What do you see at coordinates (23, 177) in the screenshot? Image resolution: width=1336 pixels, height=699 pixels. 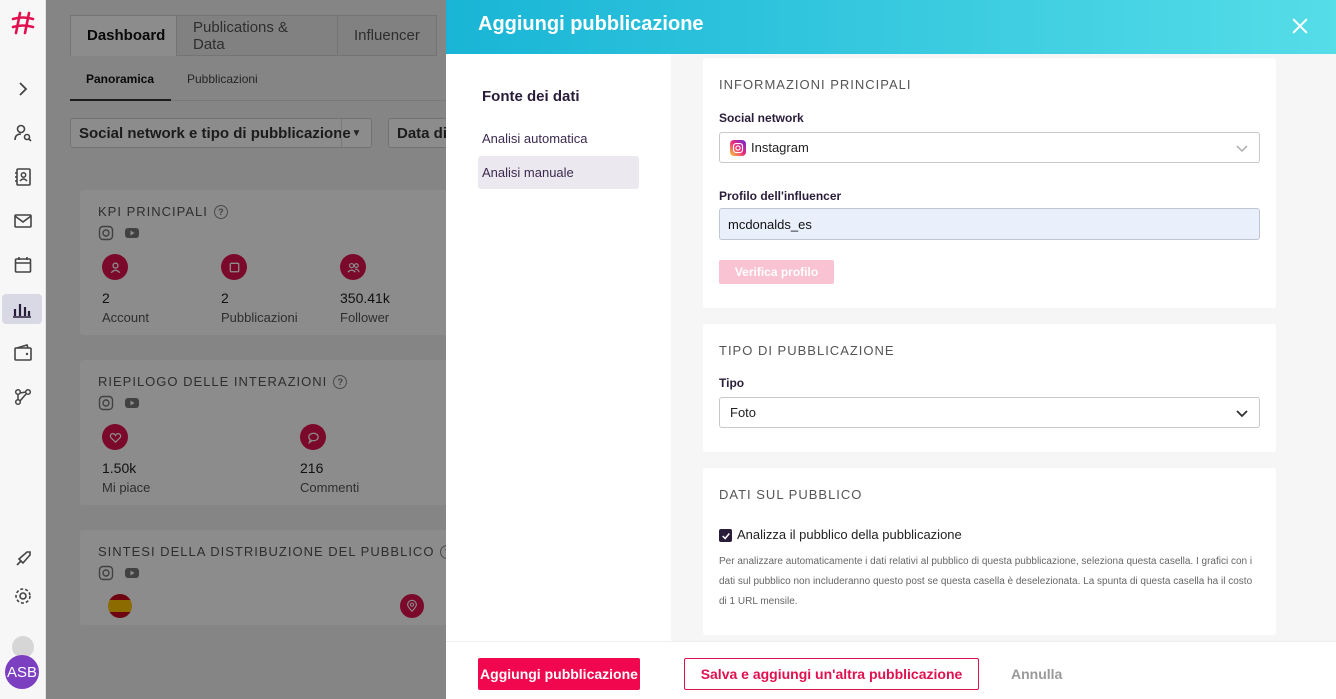 I see `contacts-icon` at bounding box center [23, 177].